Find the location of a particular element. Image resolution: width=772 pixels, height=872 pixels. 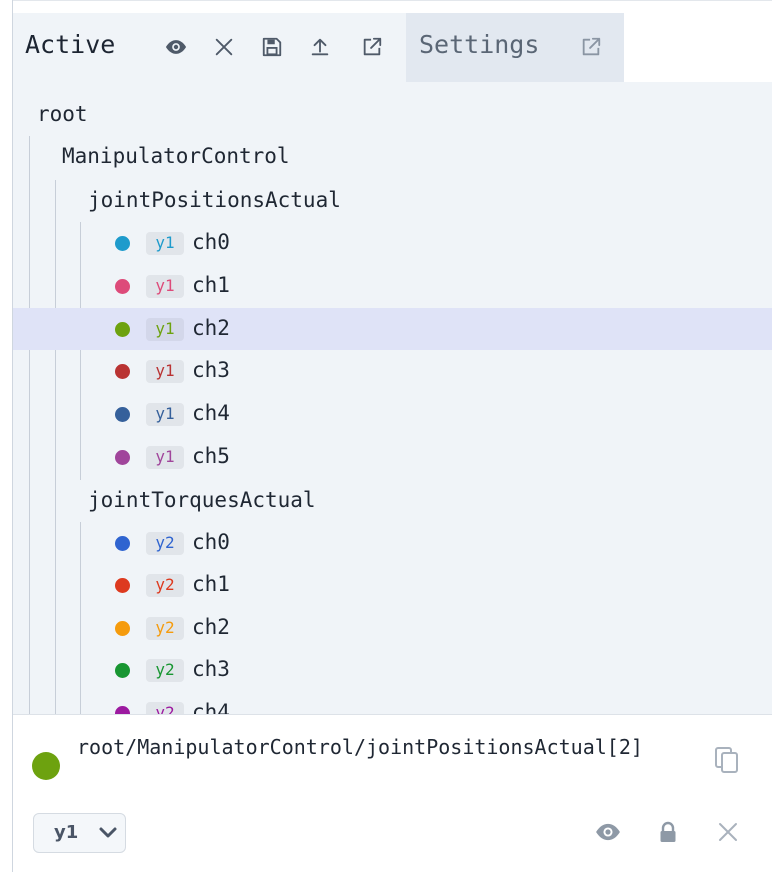

series-row: y2 ch0 is located at coordinates (392, 543).